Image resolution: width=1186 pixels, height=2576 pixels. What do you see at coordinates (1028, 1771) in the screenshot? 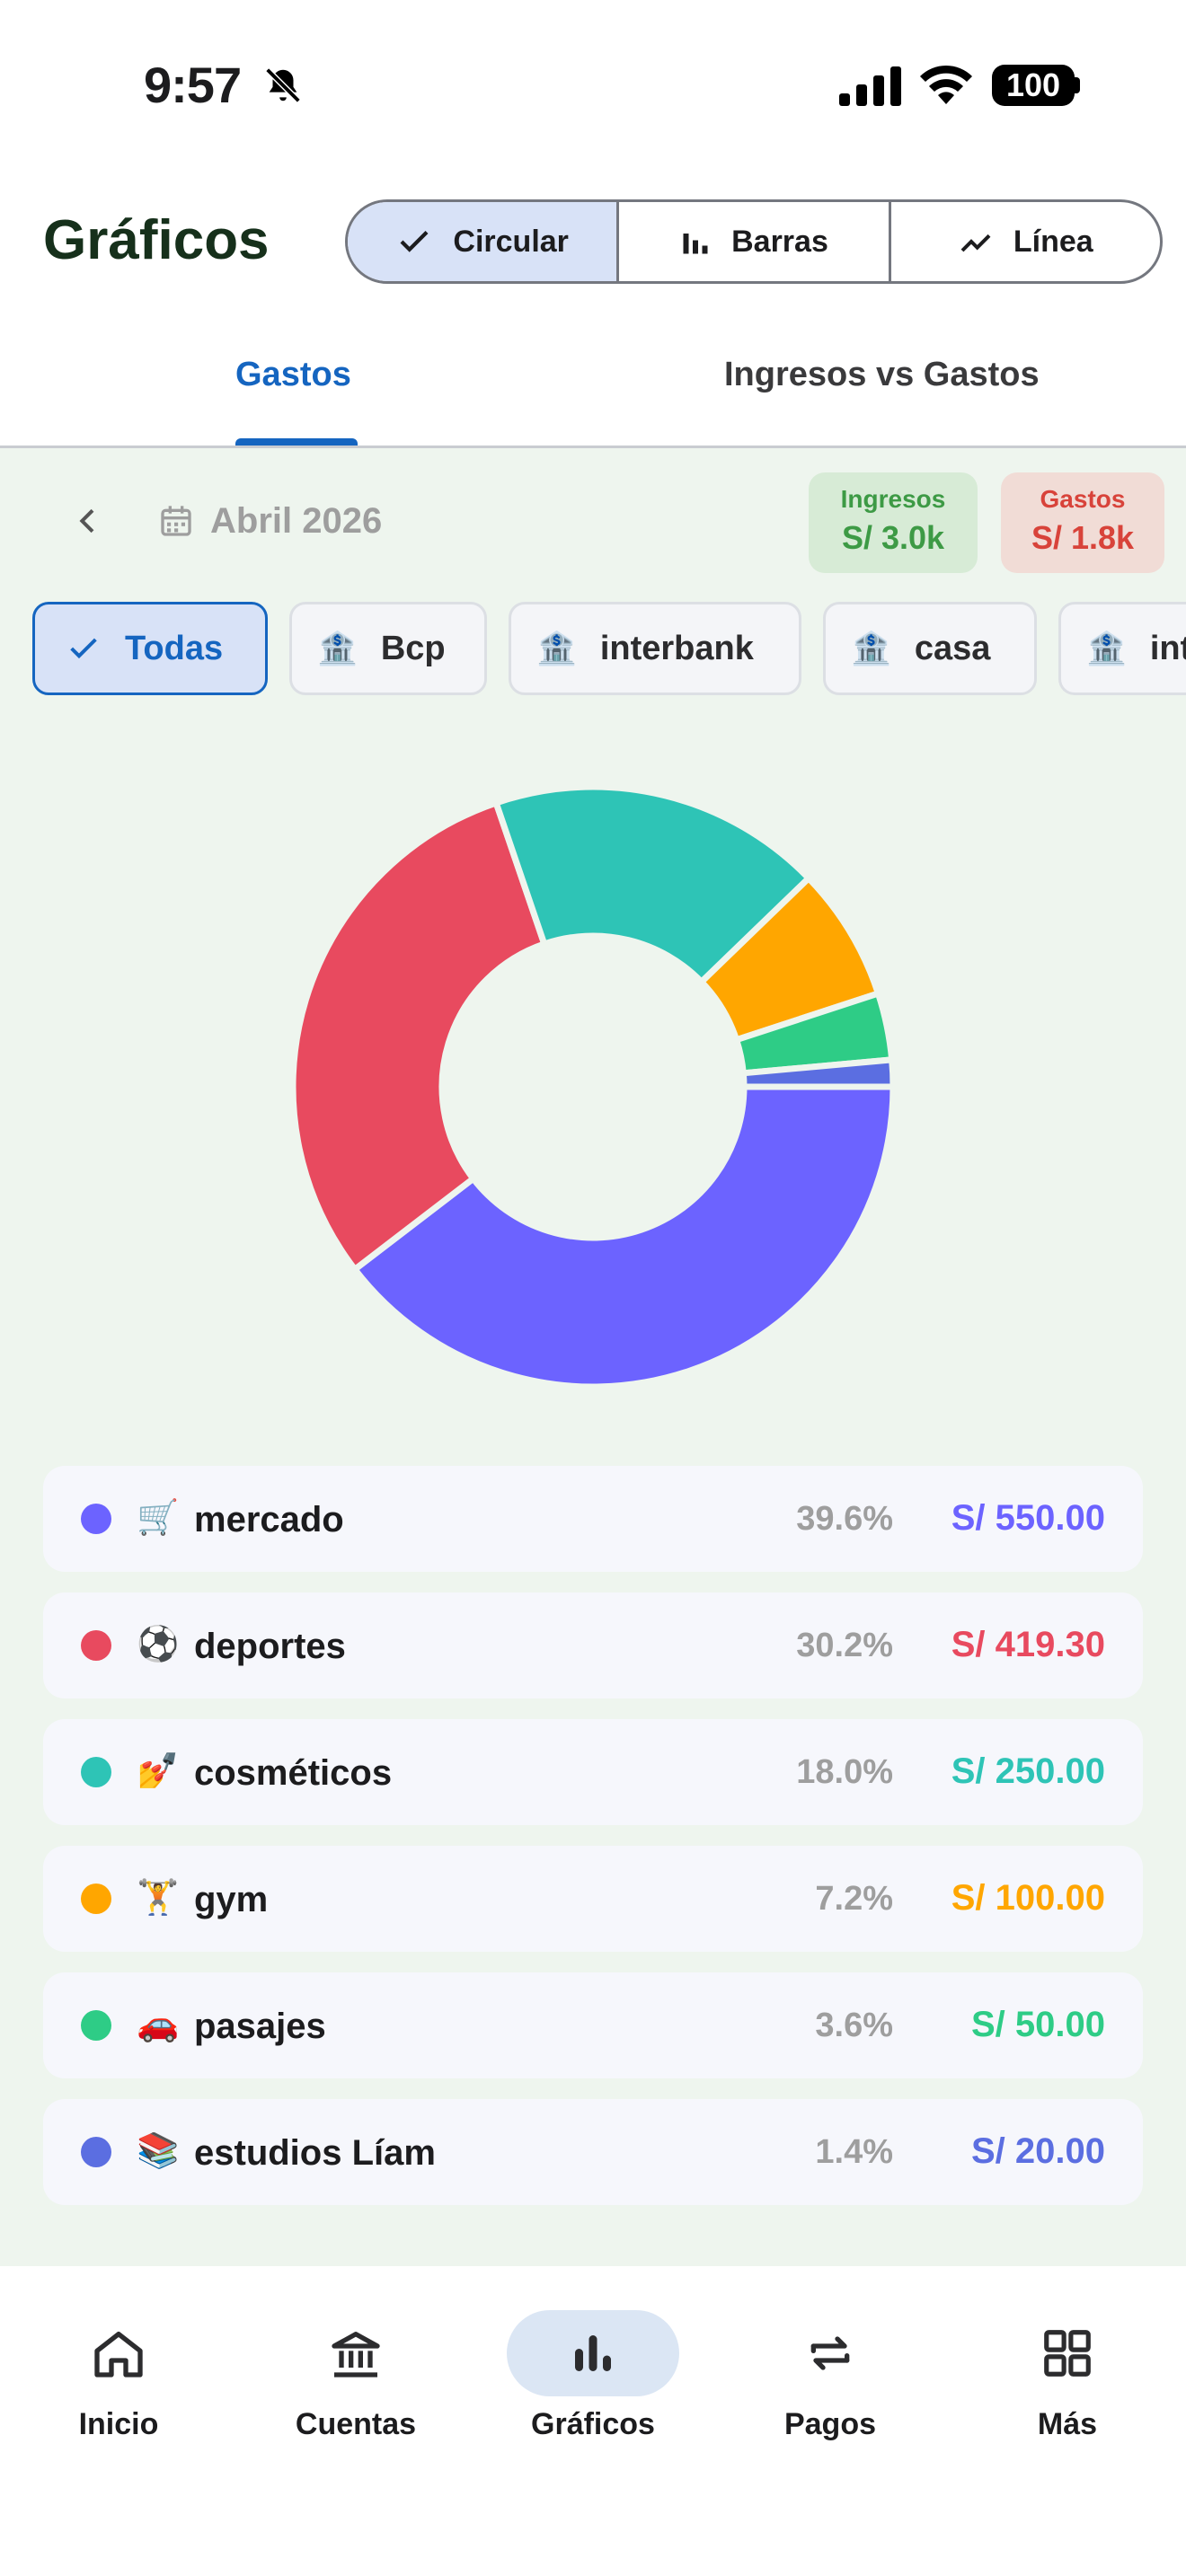
I see `category-amount: S/ 250.00` at bounding box center [1028, 1771].